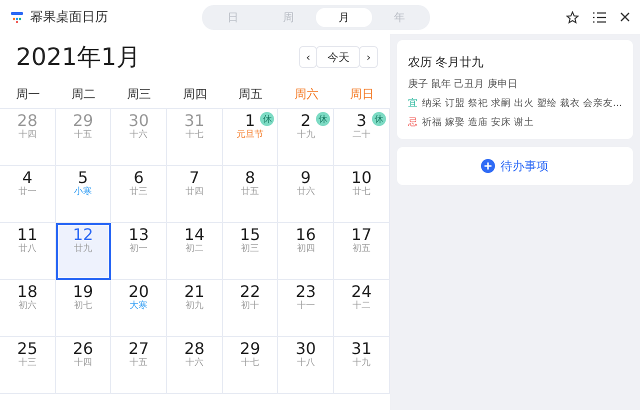 This screenshot has width=640, height=410. What do you see at coordinates (28, 194) in the screenshot?
I see `day-cell: 4 廿一` at bounding box center [28, 194].